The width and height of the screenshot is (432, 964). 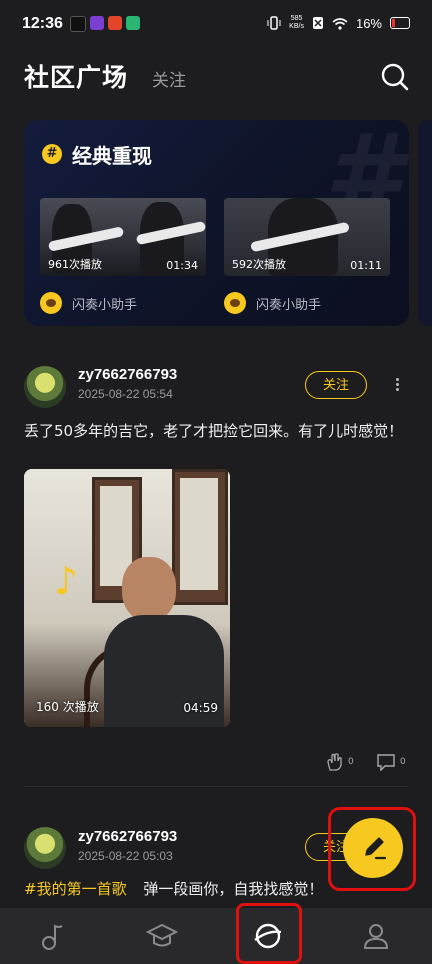 I want to click on classics-card-title: 经典重现, so click(x=112, y=156).